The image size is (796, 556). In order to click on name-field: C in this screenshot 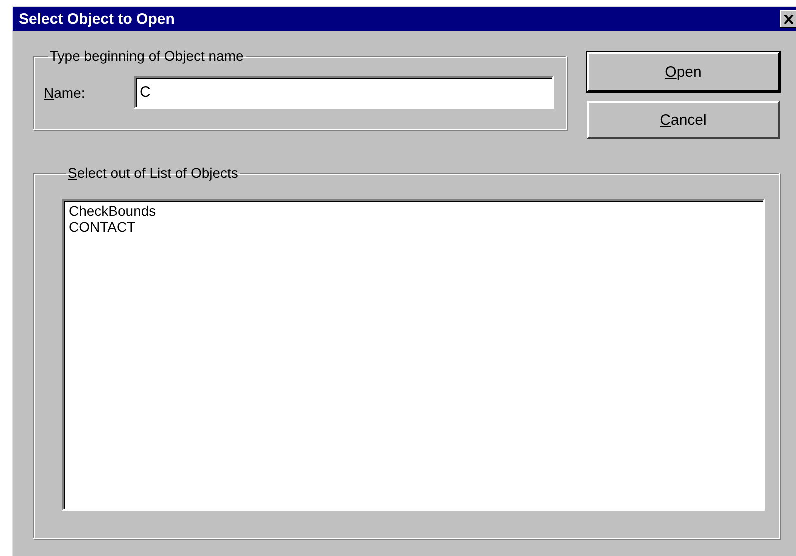, I will do `click(344, 92)`.